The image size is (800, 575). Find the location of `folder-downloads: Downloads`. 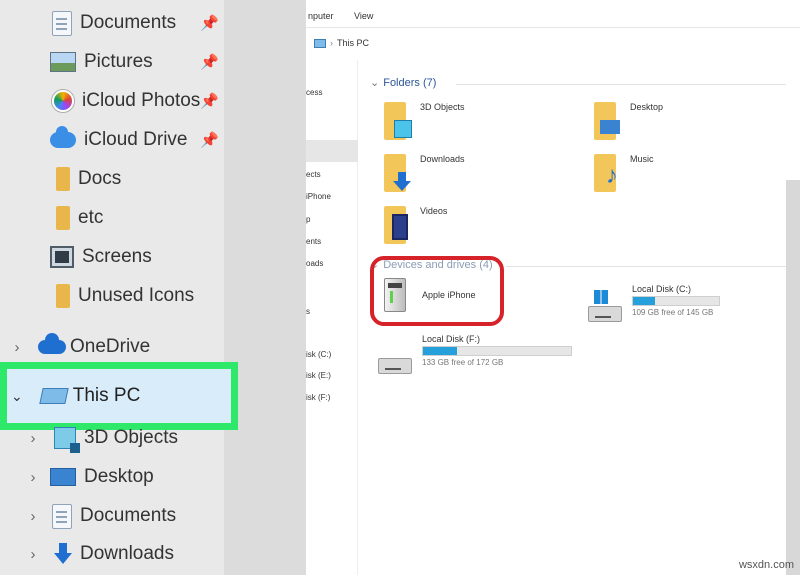

folder-downloads: Downloads is located at coordinates (424, 173).